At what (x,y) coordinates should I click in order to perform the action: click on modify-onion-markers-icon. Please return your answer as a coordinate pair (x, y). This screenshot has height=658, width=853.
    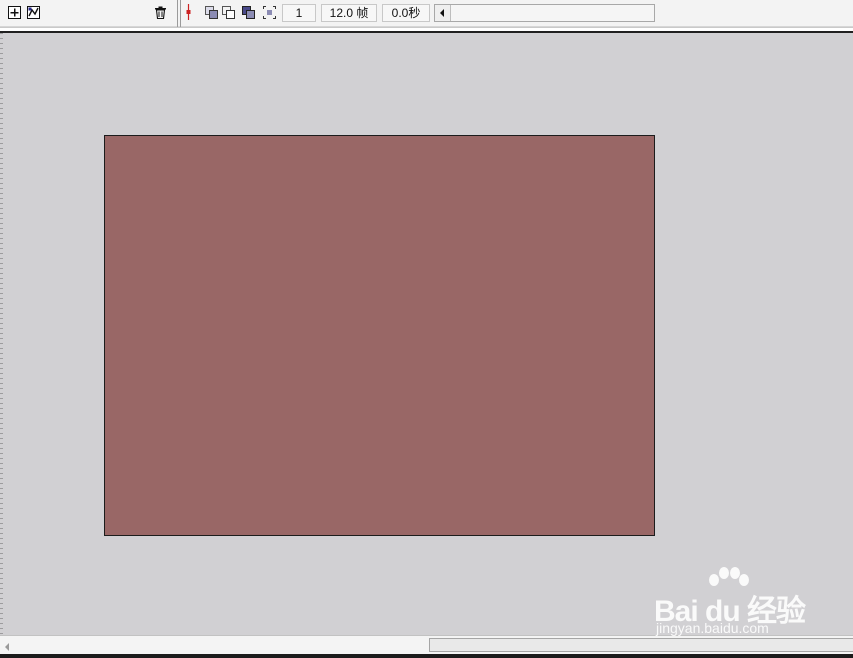
    Looking at the image, I should click on (269, 12).